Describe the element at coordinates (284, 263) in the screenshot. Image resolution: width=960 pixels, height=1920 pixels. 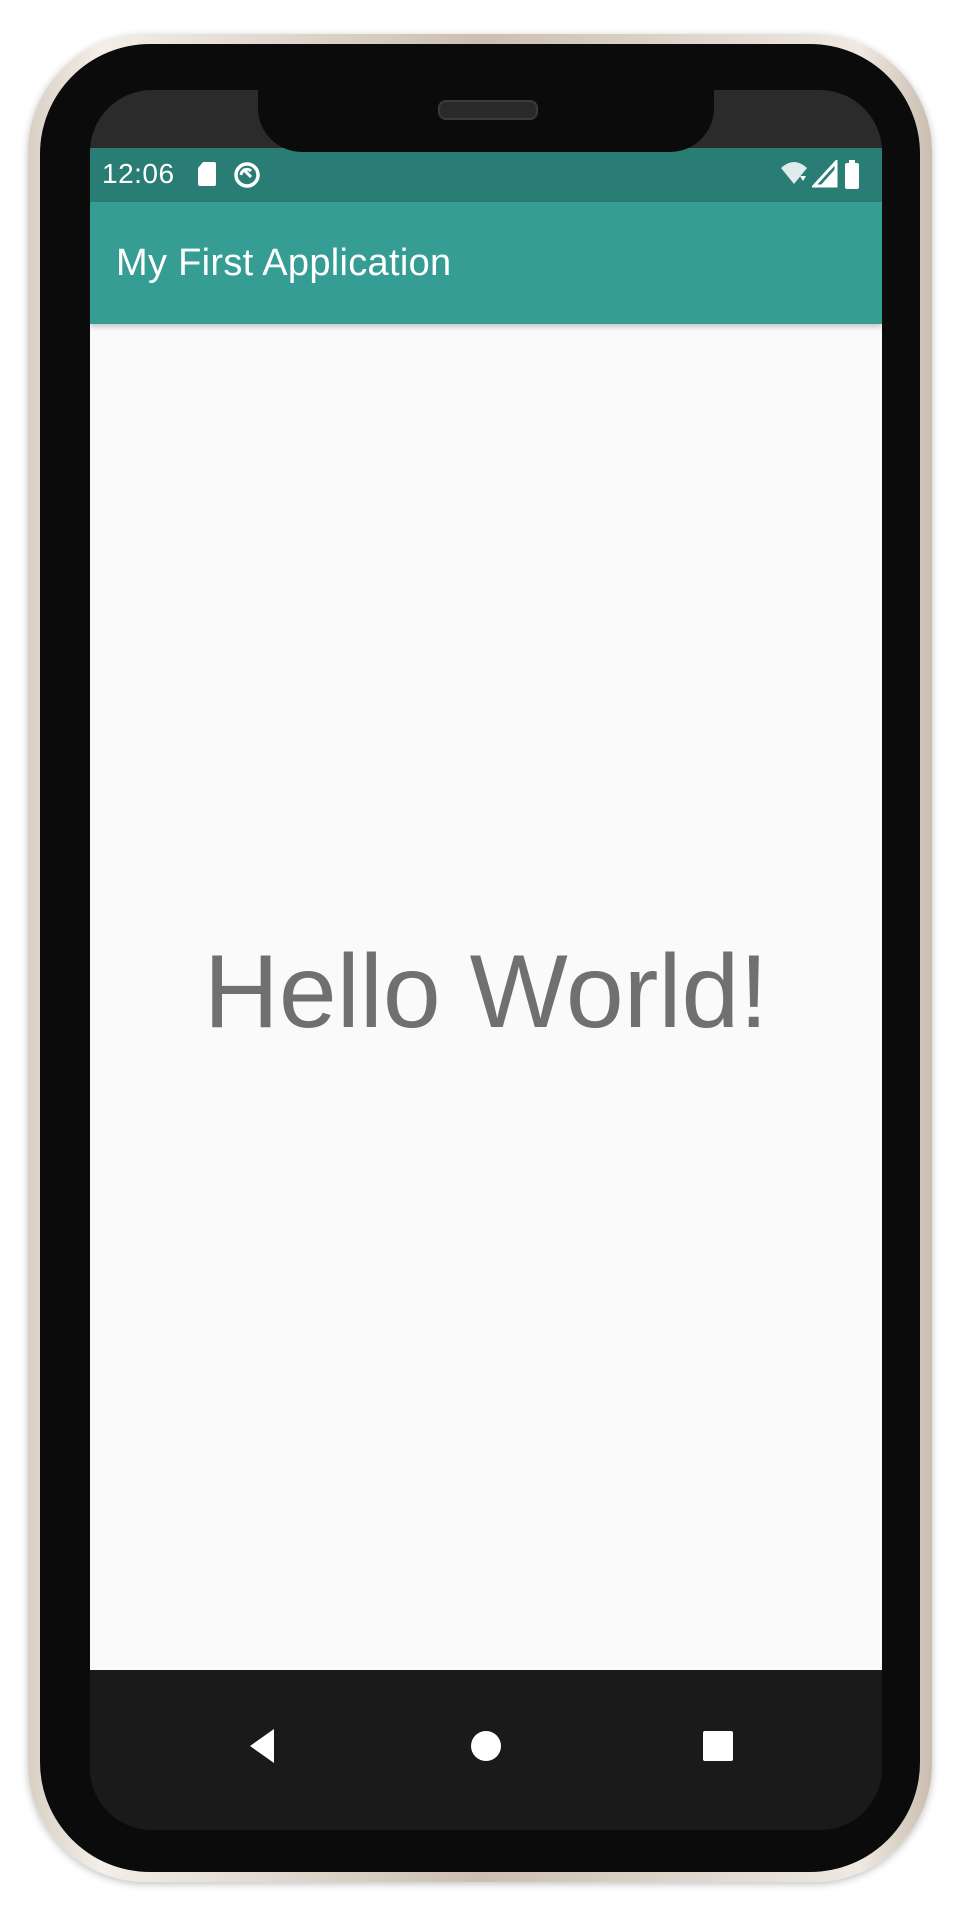
I see `app-title: My First Application` at that location.